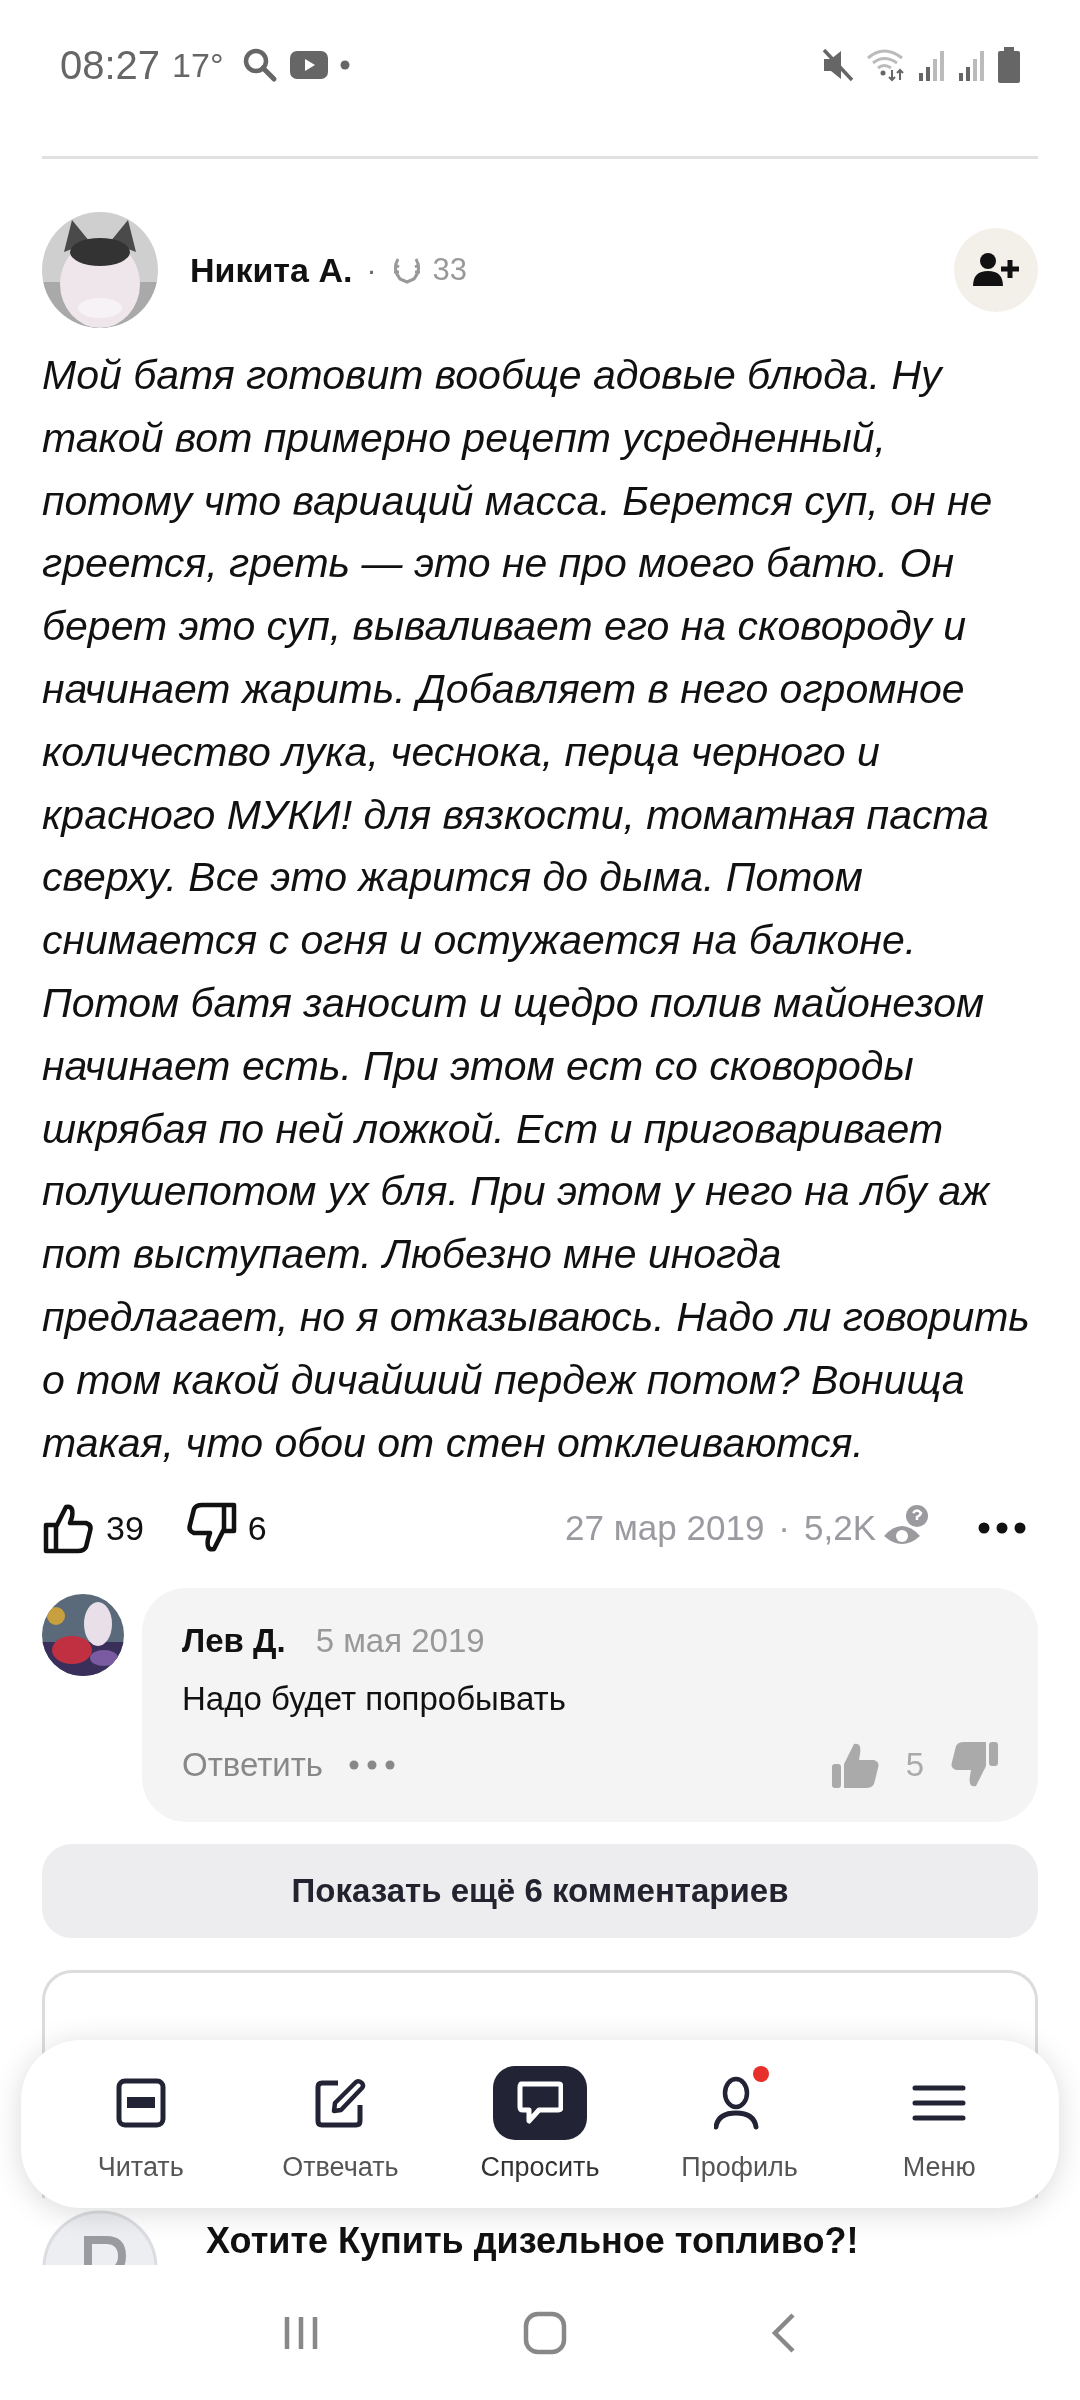  What do you see at coordinates (996, 270) in the screenshot?
I see `add-user-icon` at bounding box center [996, 270].